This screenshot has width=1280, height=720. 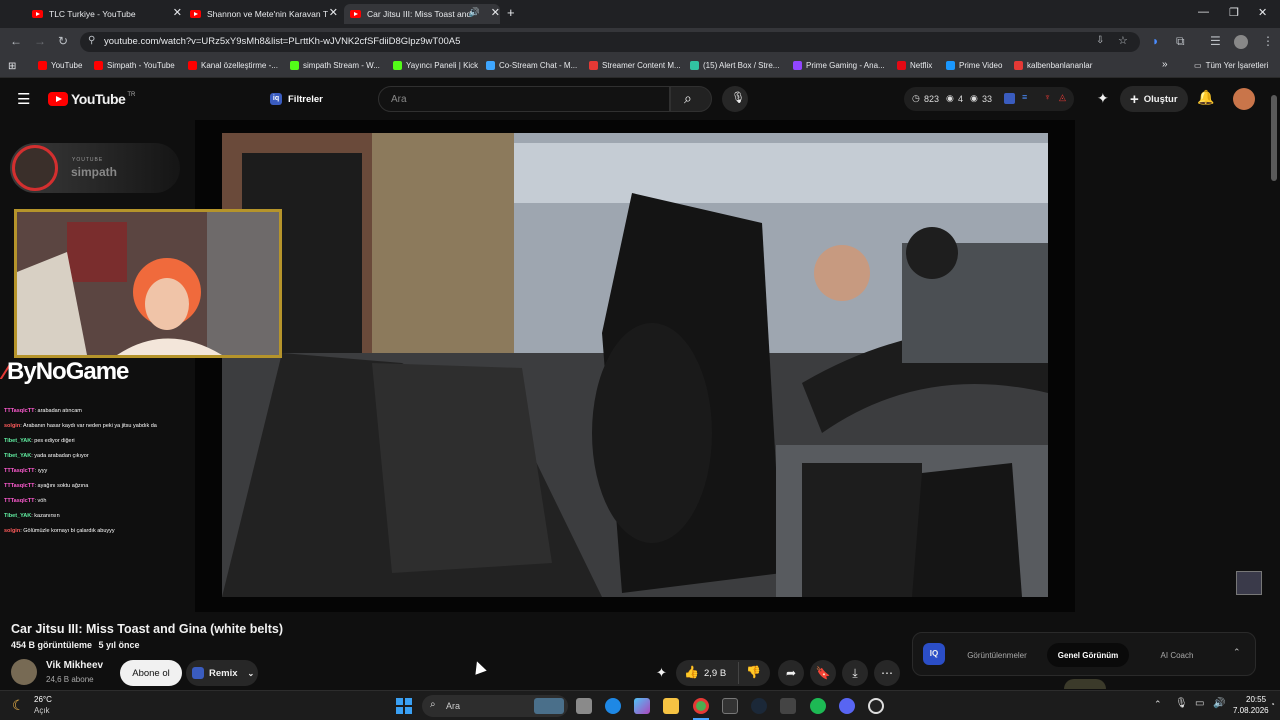 What do you see at coordinates (887, 673) in the screenshot?
I see `more-actions-button: ⋯` at bounding box center [887, 673].